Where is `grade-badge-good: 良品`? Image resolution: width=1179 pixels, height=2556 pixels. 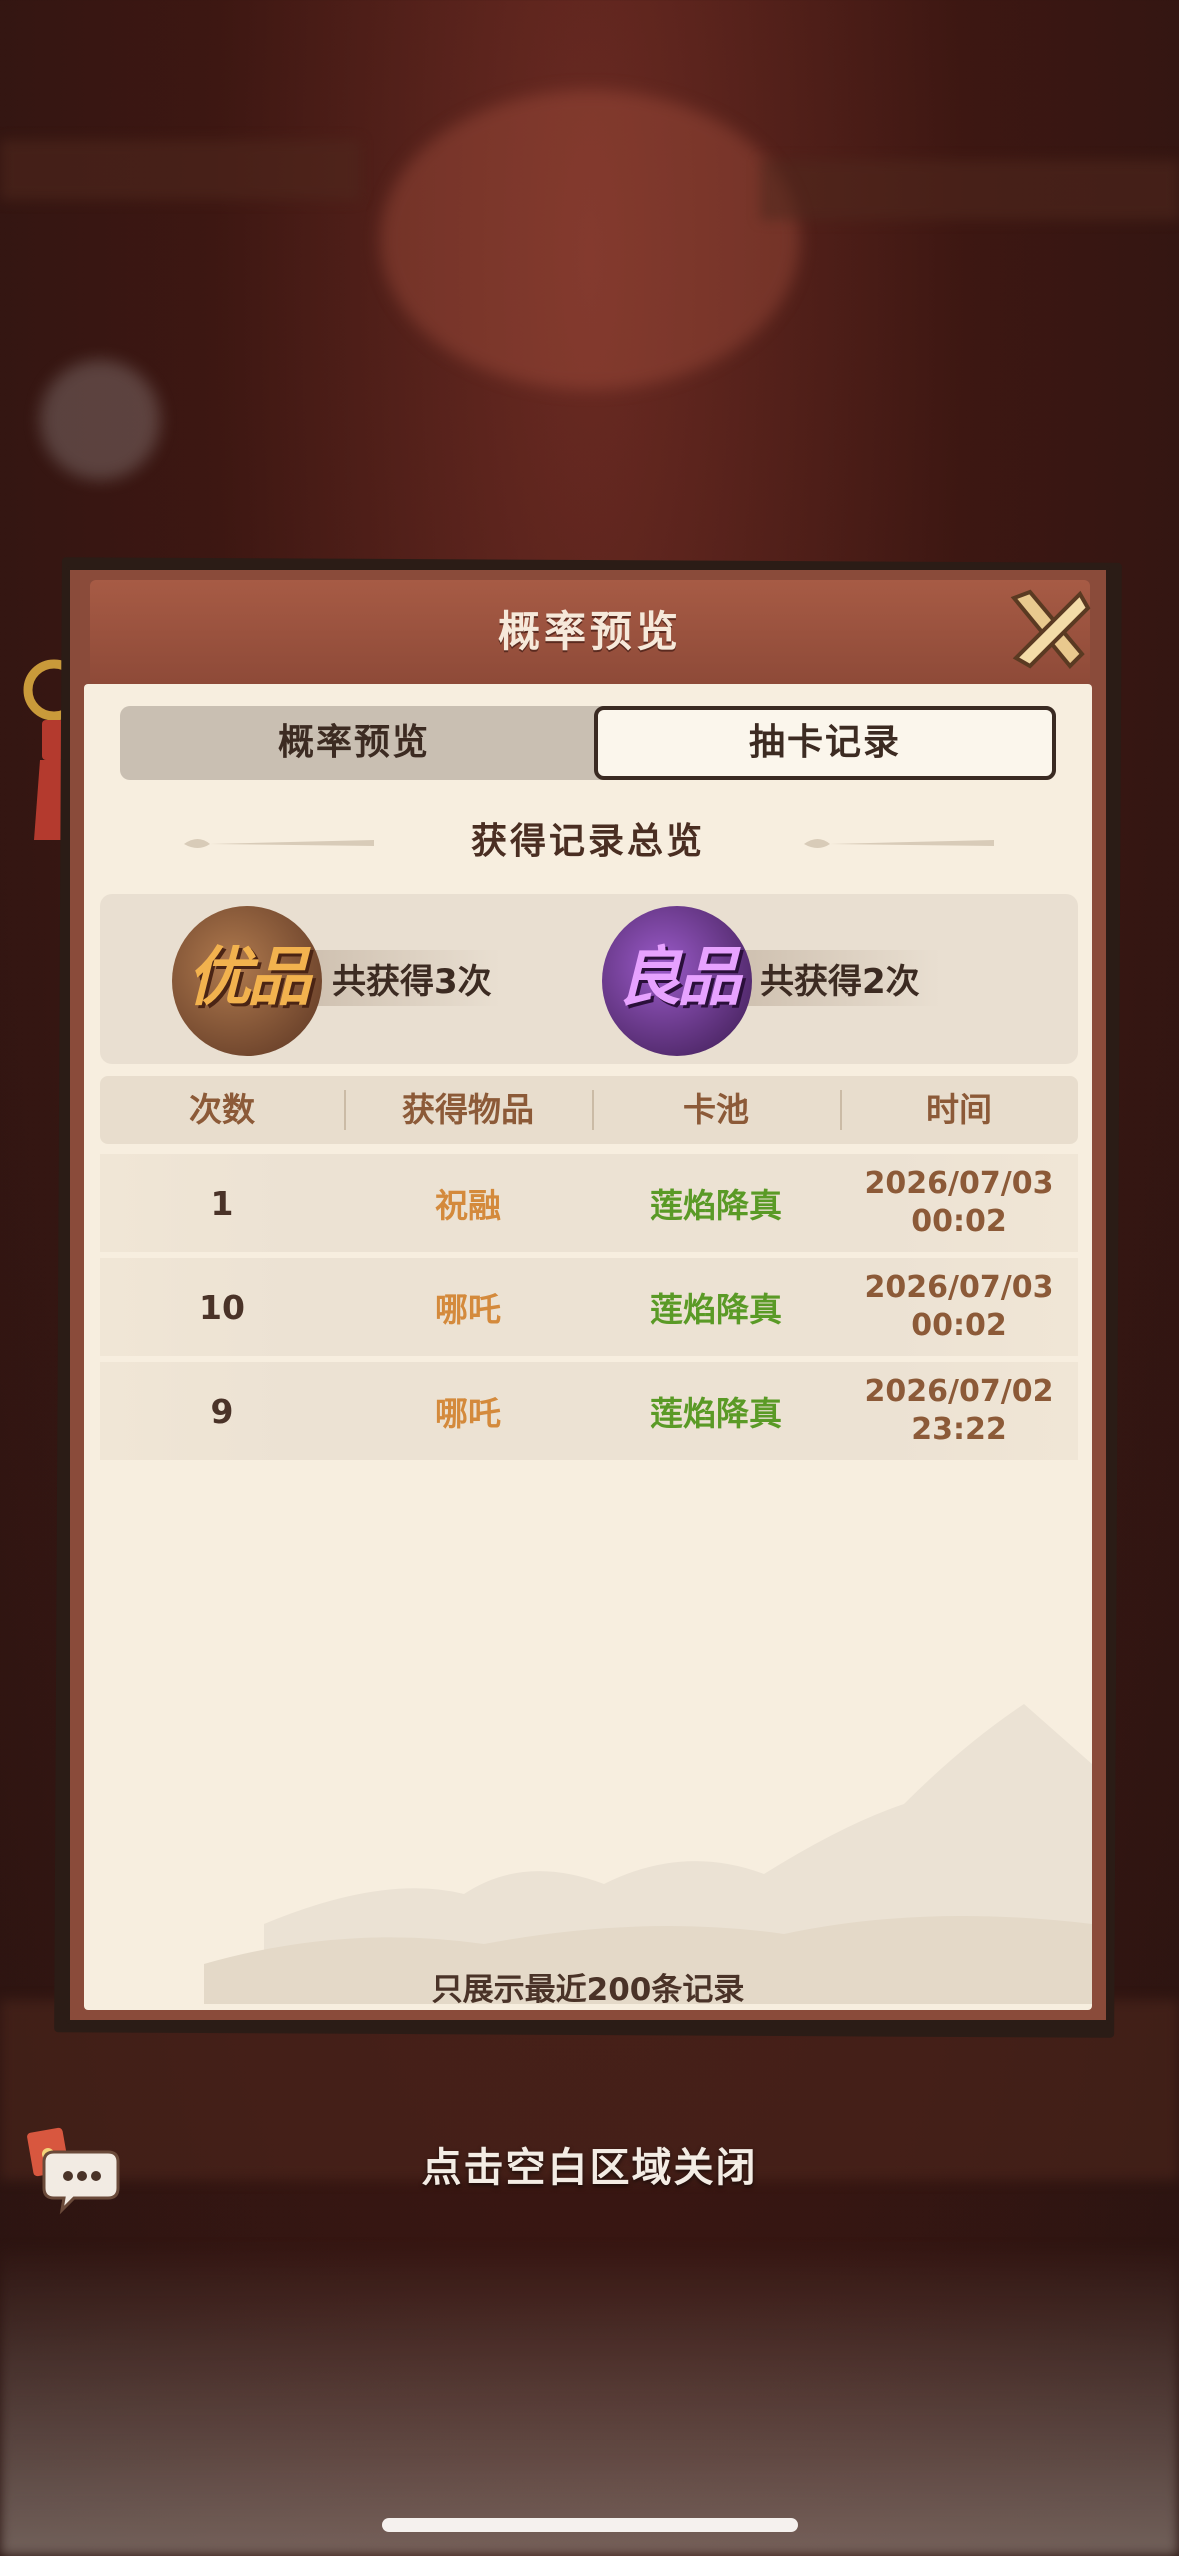 grade-badge-good: 良品 is located at coordinates (677, 981).